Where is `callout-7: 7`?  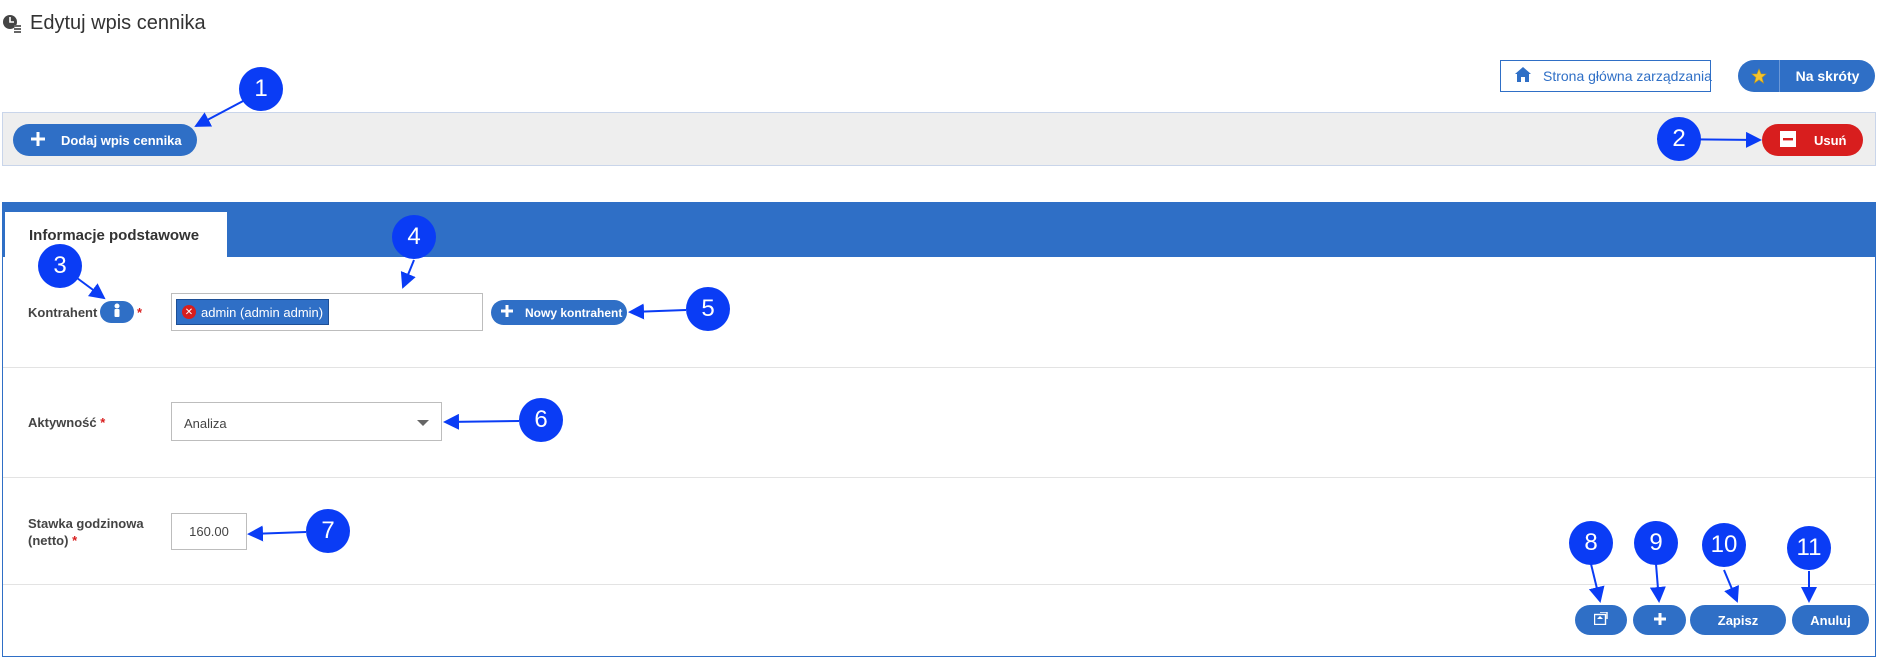 callout-7: 7 is located at coordinates (328, 531).